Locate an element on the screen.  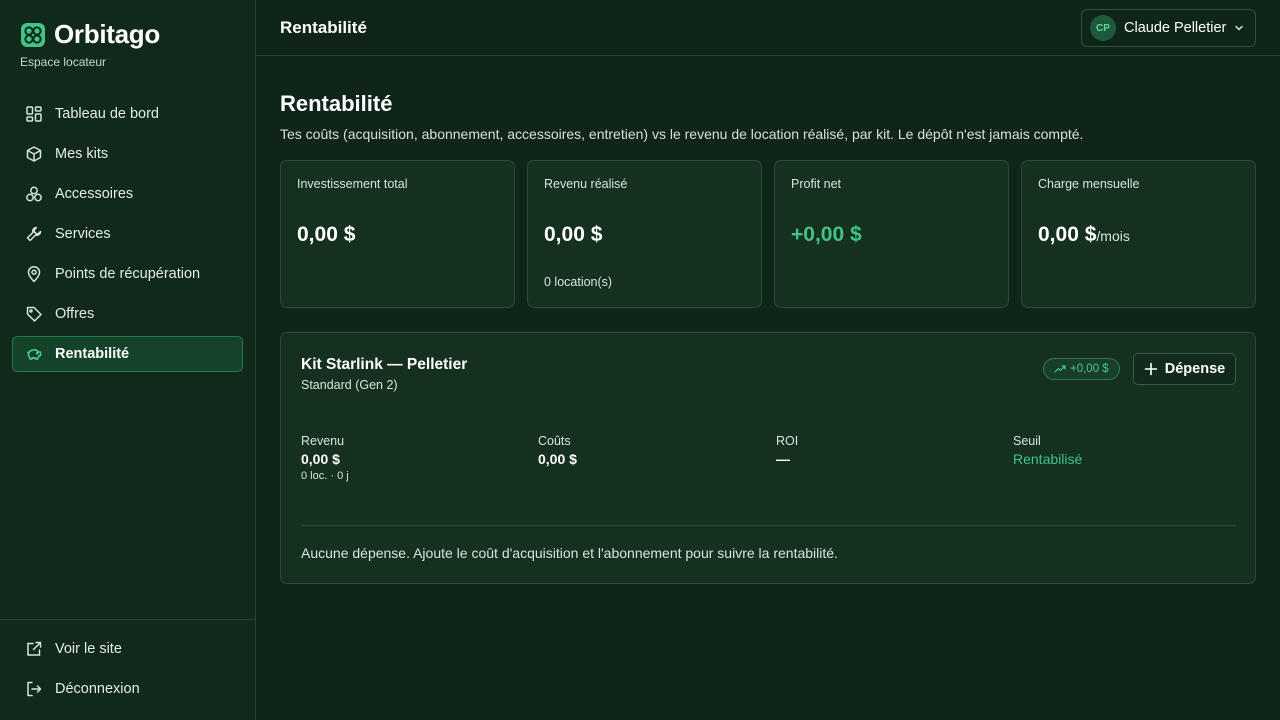
metric-value: Rentabilisé is located at coordinates (1048, 459).